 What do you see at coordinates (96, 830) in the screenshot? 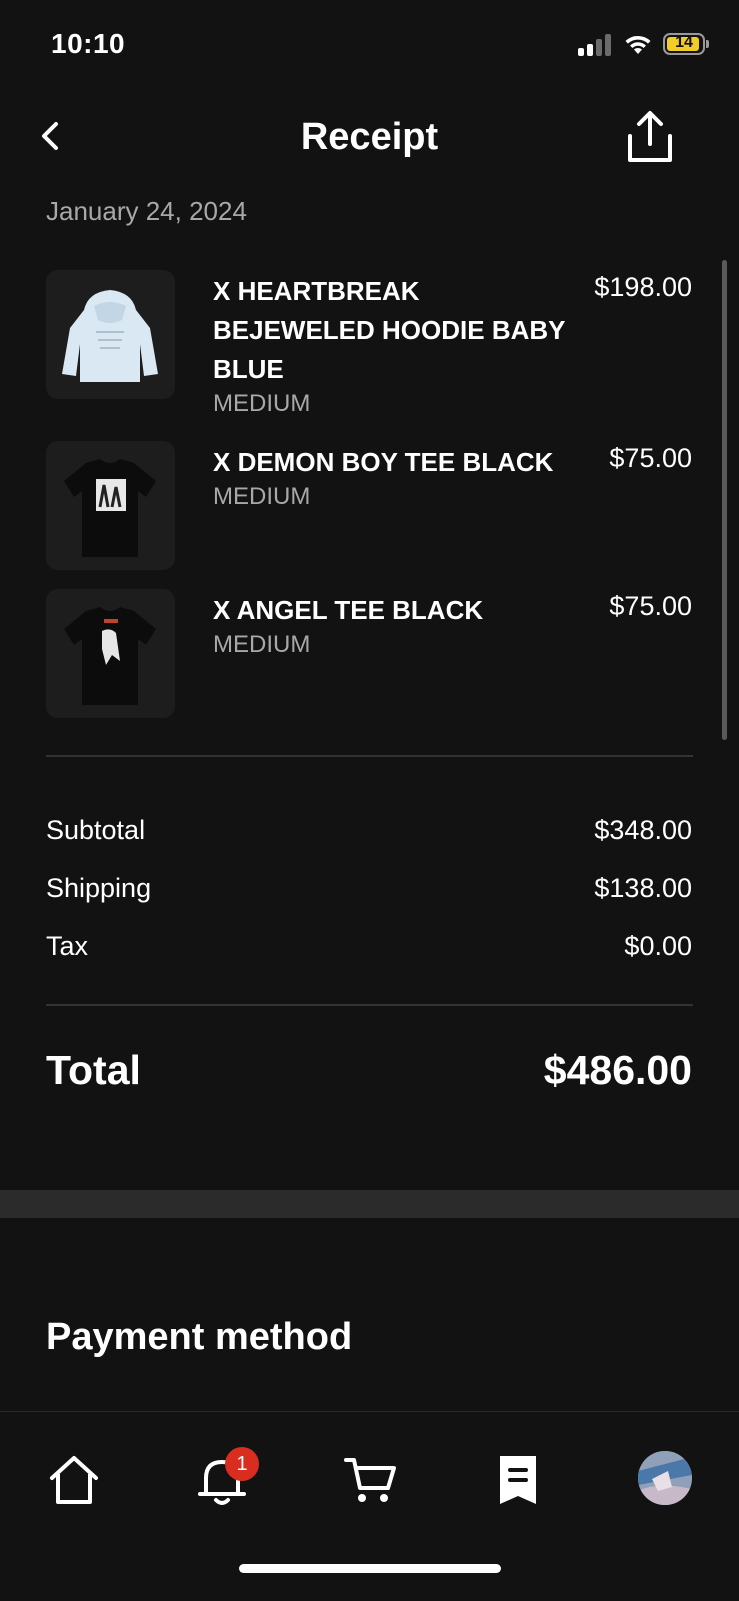
I see `subtotal-label: Subtotal` at bounding box center [96, 830].